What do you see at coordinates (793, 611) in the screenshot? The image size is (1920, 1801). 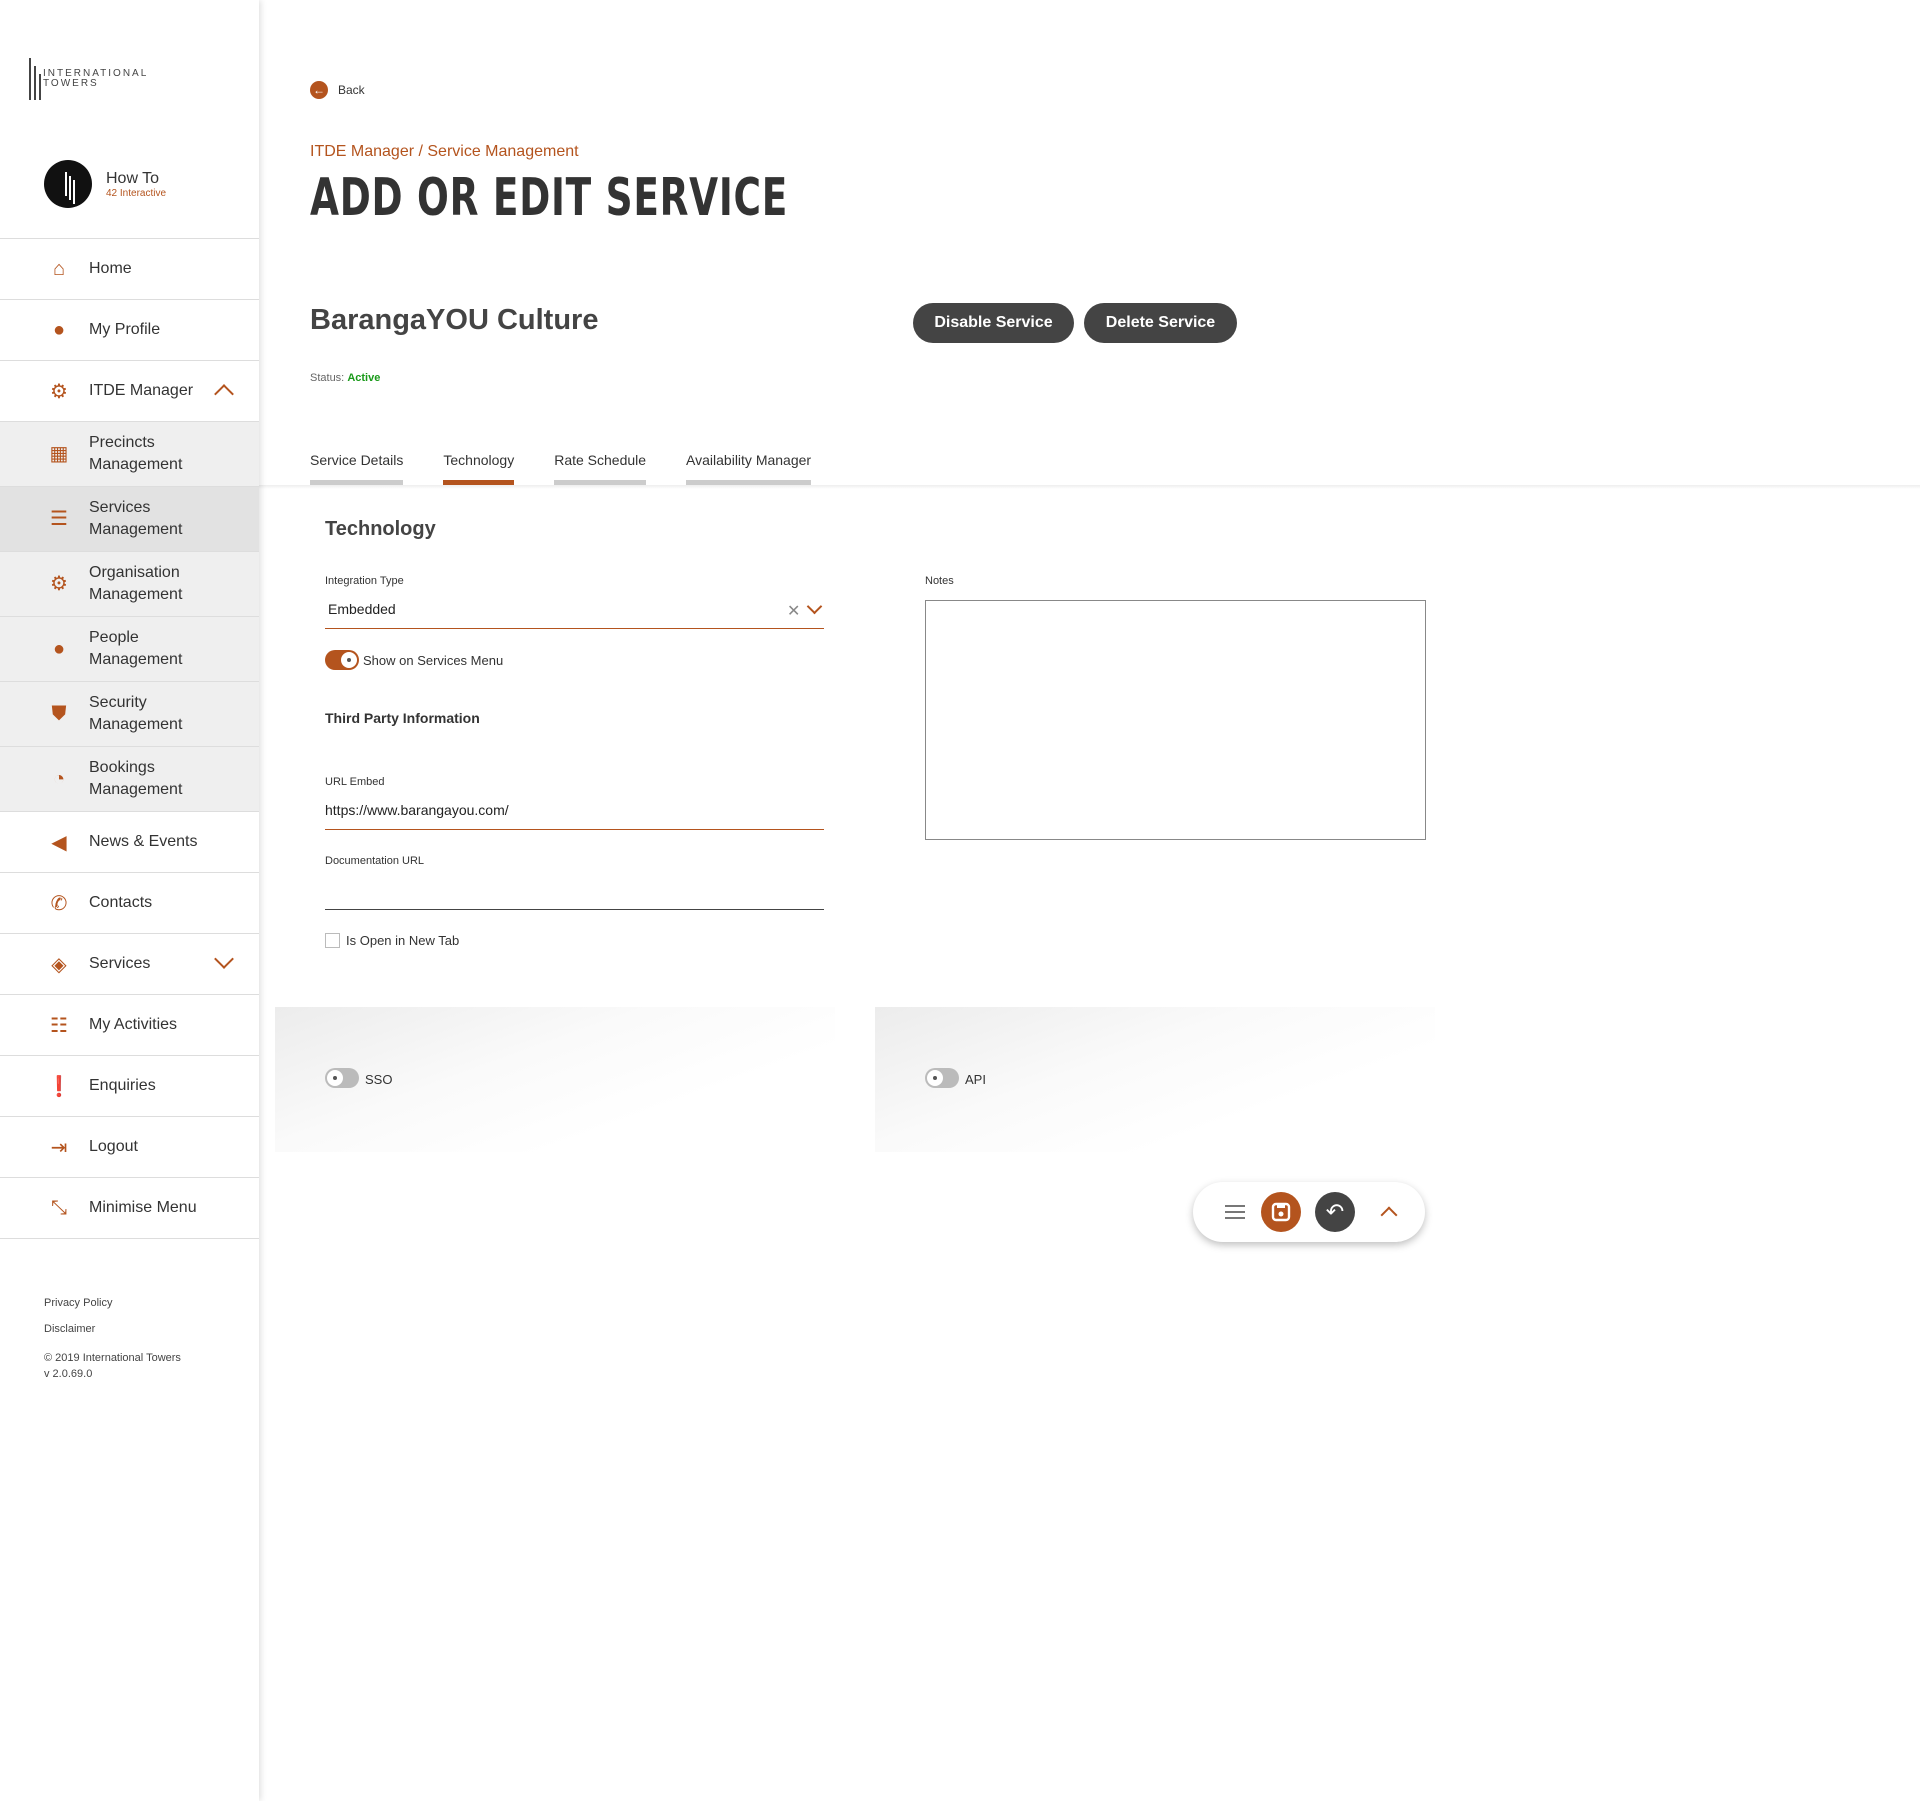 I see `clear-icon: ✕` at bounding box center [793, 611].